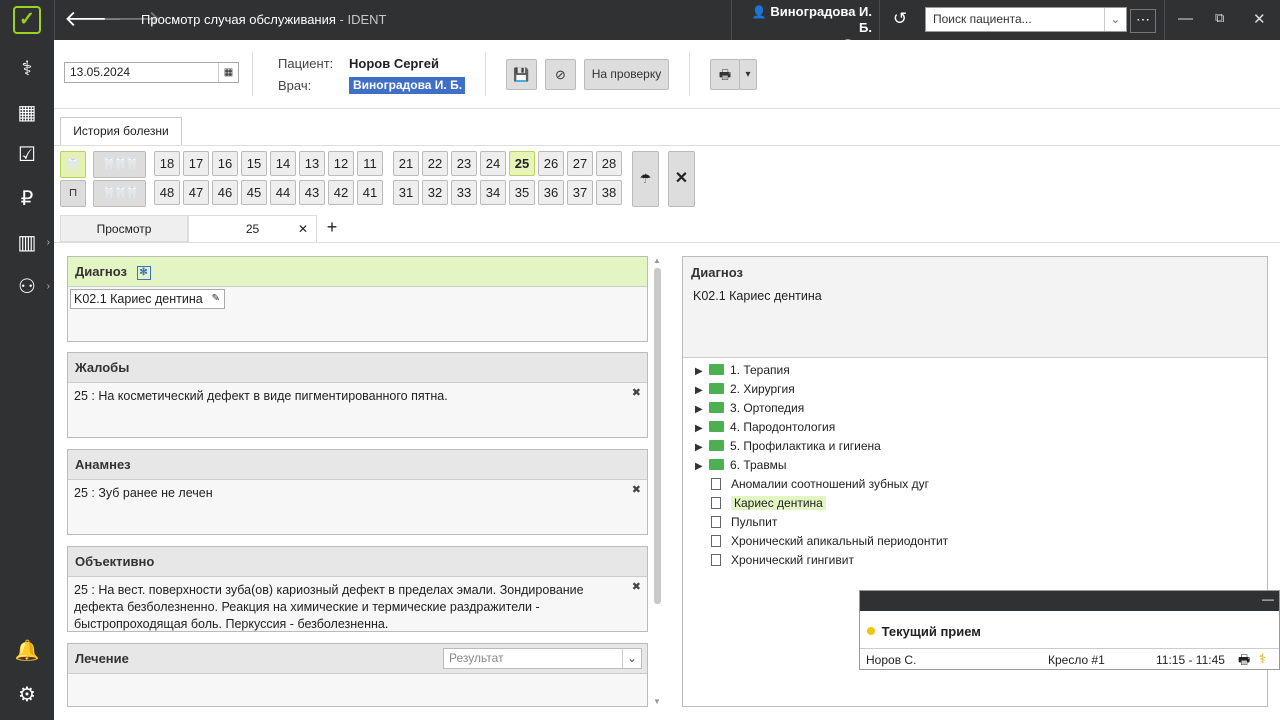  I want to click on sidebar-finance-icon: ₽, so click(27, 199).